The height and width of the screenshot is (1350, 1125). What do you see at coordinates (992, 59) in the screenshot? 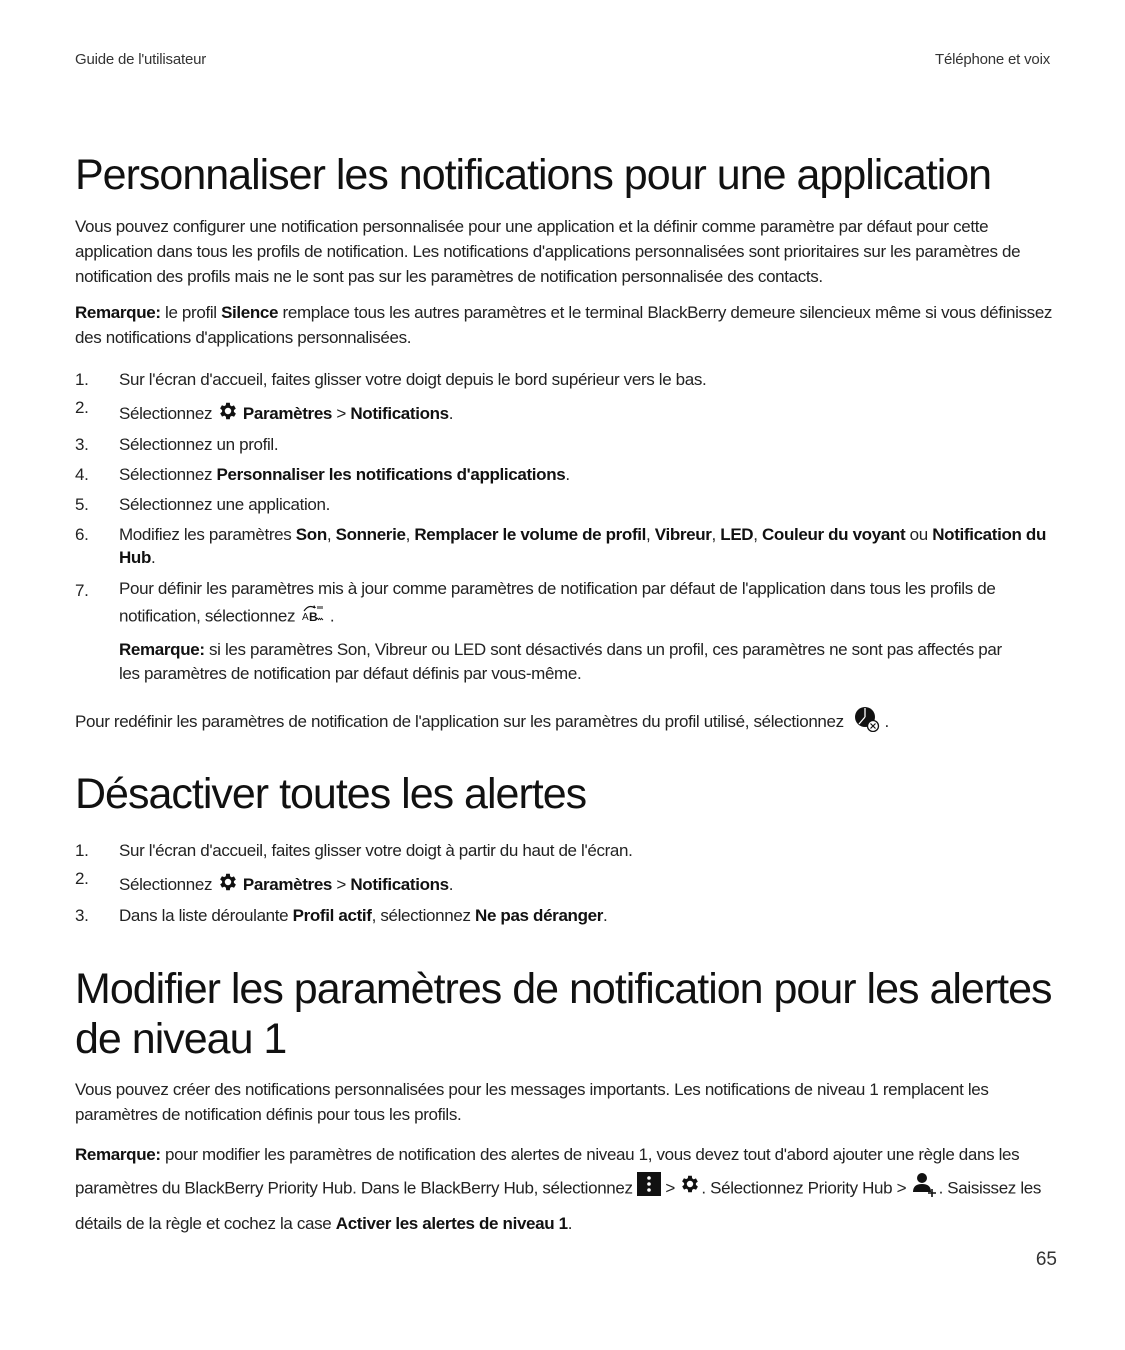
I see `chapter-title: Téléphone et voix` at bounding box center [992, 59].